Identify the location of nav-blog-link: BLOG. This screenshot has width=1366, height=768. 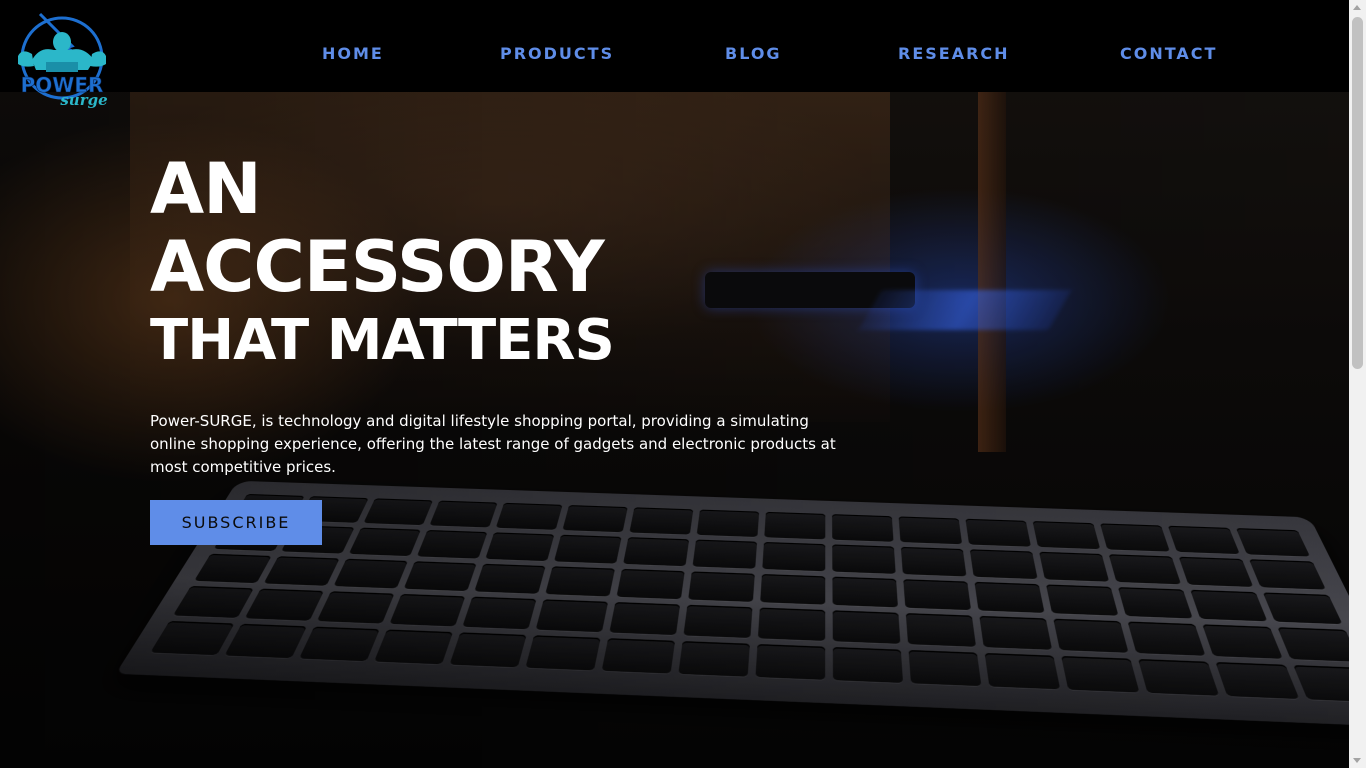
(753, 54).